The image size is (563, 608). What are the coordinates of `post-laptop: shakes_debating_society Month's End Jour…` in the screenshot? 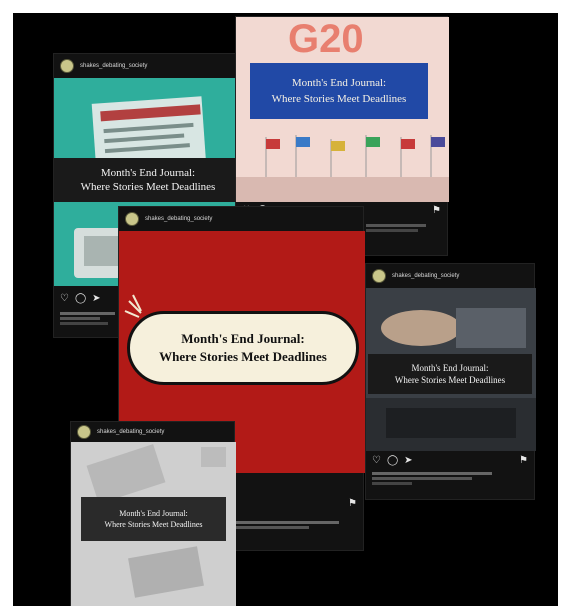 It's located at (450, 381).